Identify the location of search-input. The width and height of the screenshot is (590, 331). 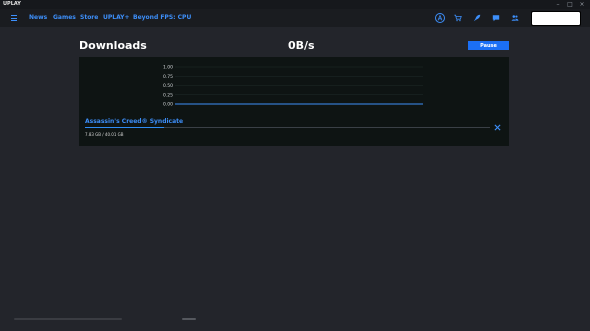
(556, 18).